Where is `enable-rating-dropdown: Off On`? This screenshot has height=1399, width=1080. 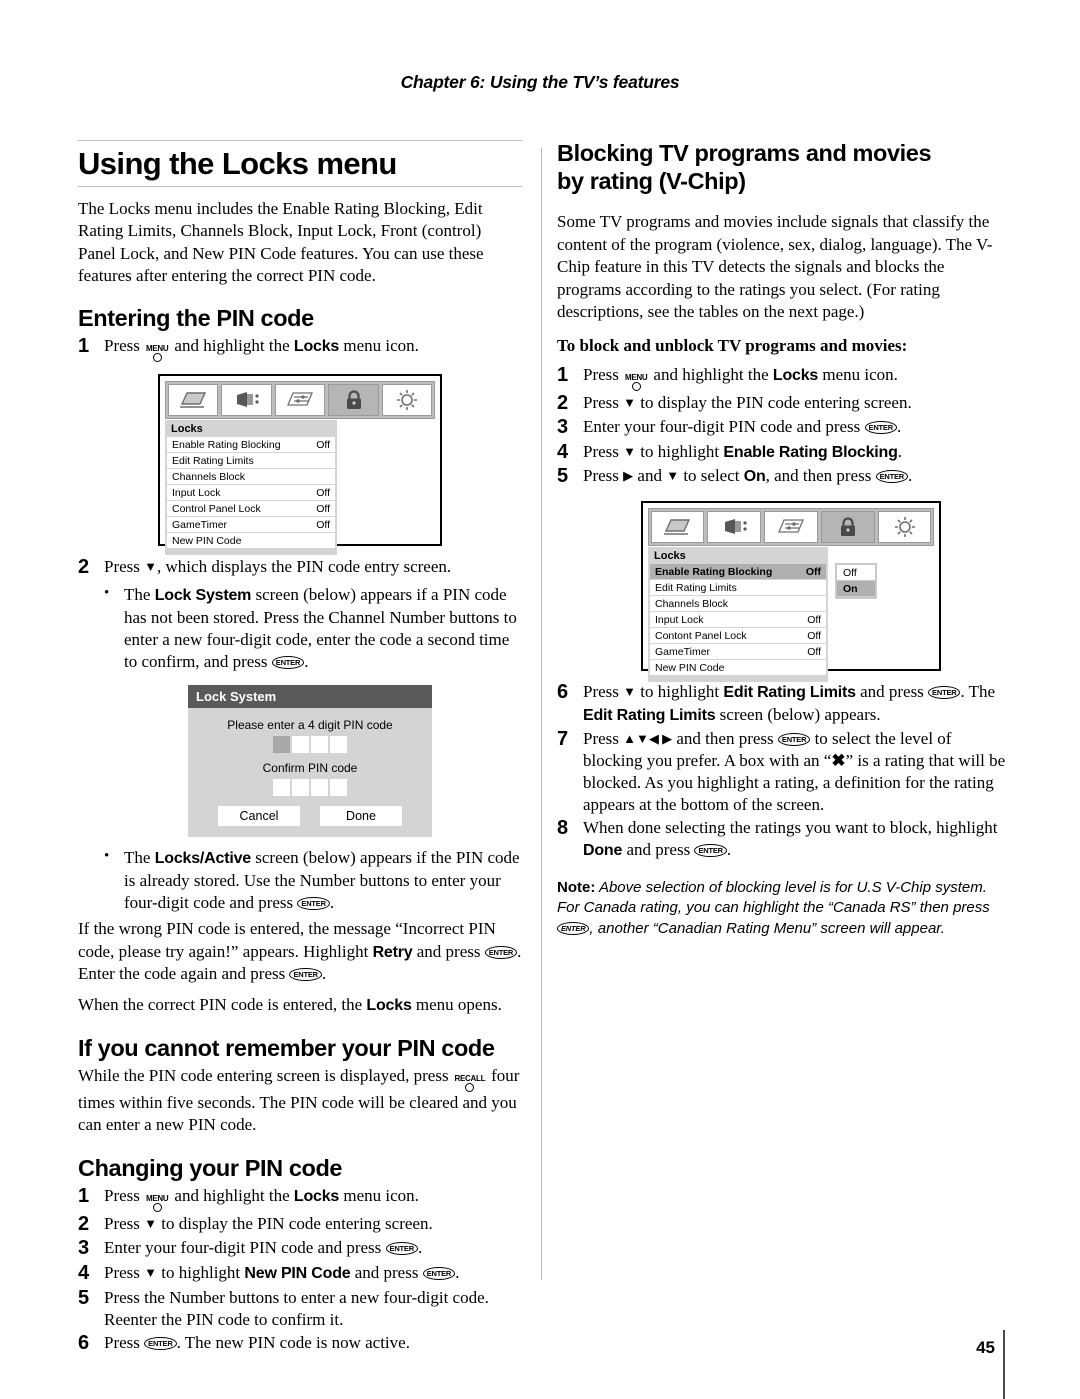
enable-rating-dropdown: Off On is located at coordinates (856, 581).